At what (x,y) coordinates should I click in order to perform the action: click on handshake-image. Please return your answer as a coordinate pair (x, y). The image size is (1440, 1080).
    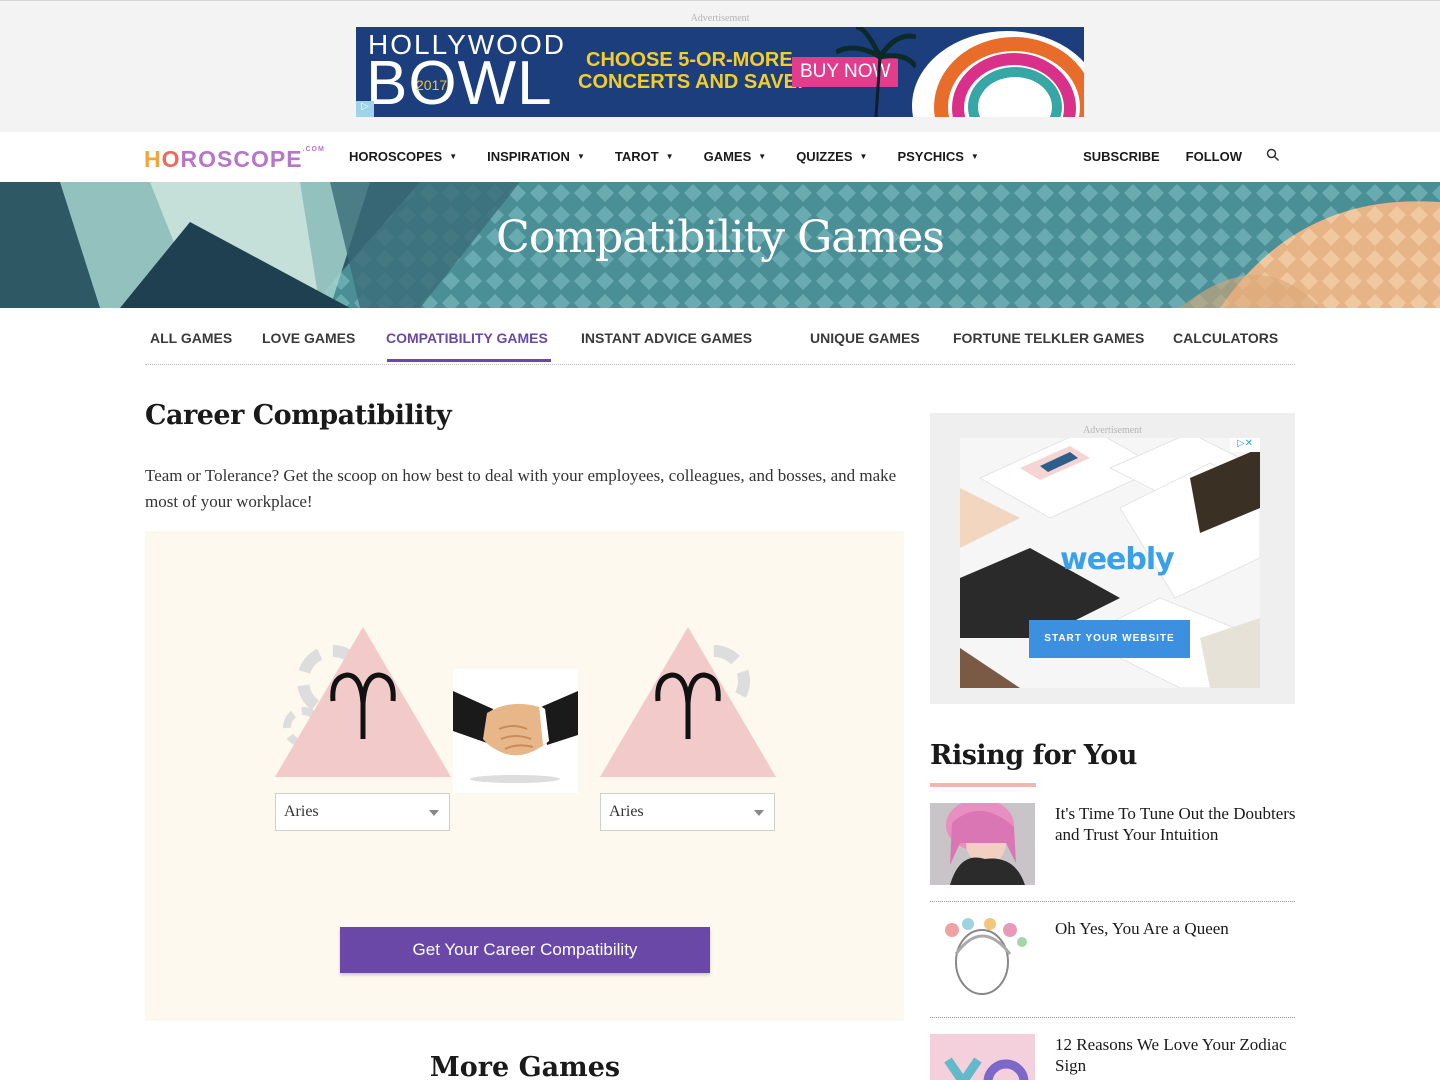
    Looking at the image, I should click on (515, 731).